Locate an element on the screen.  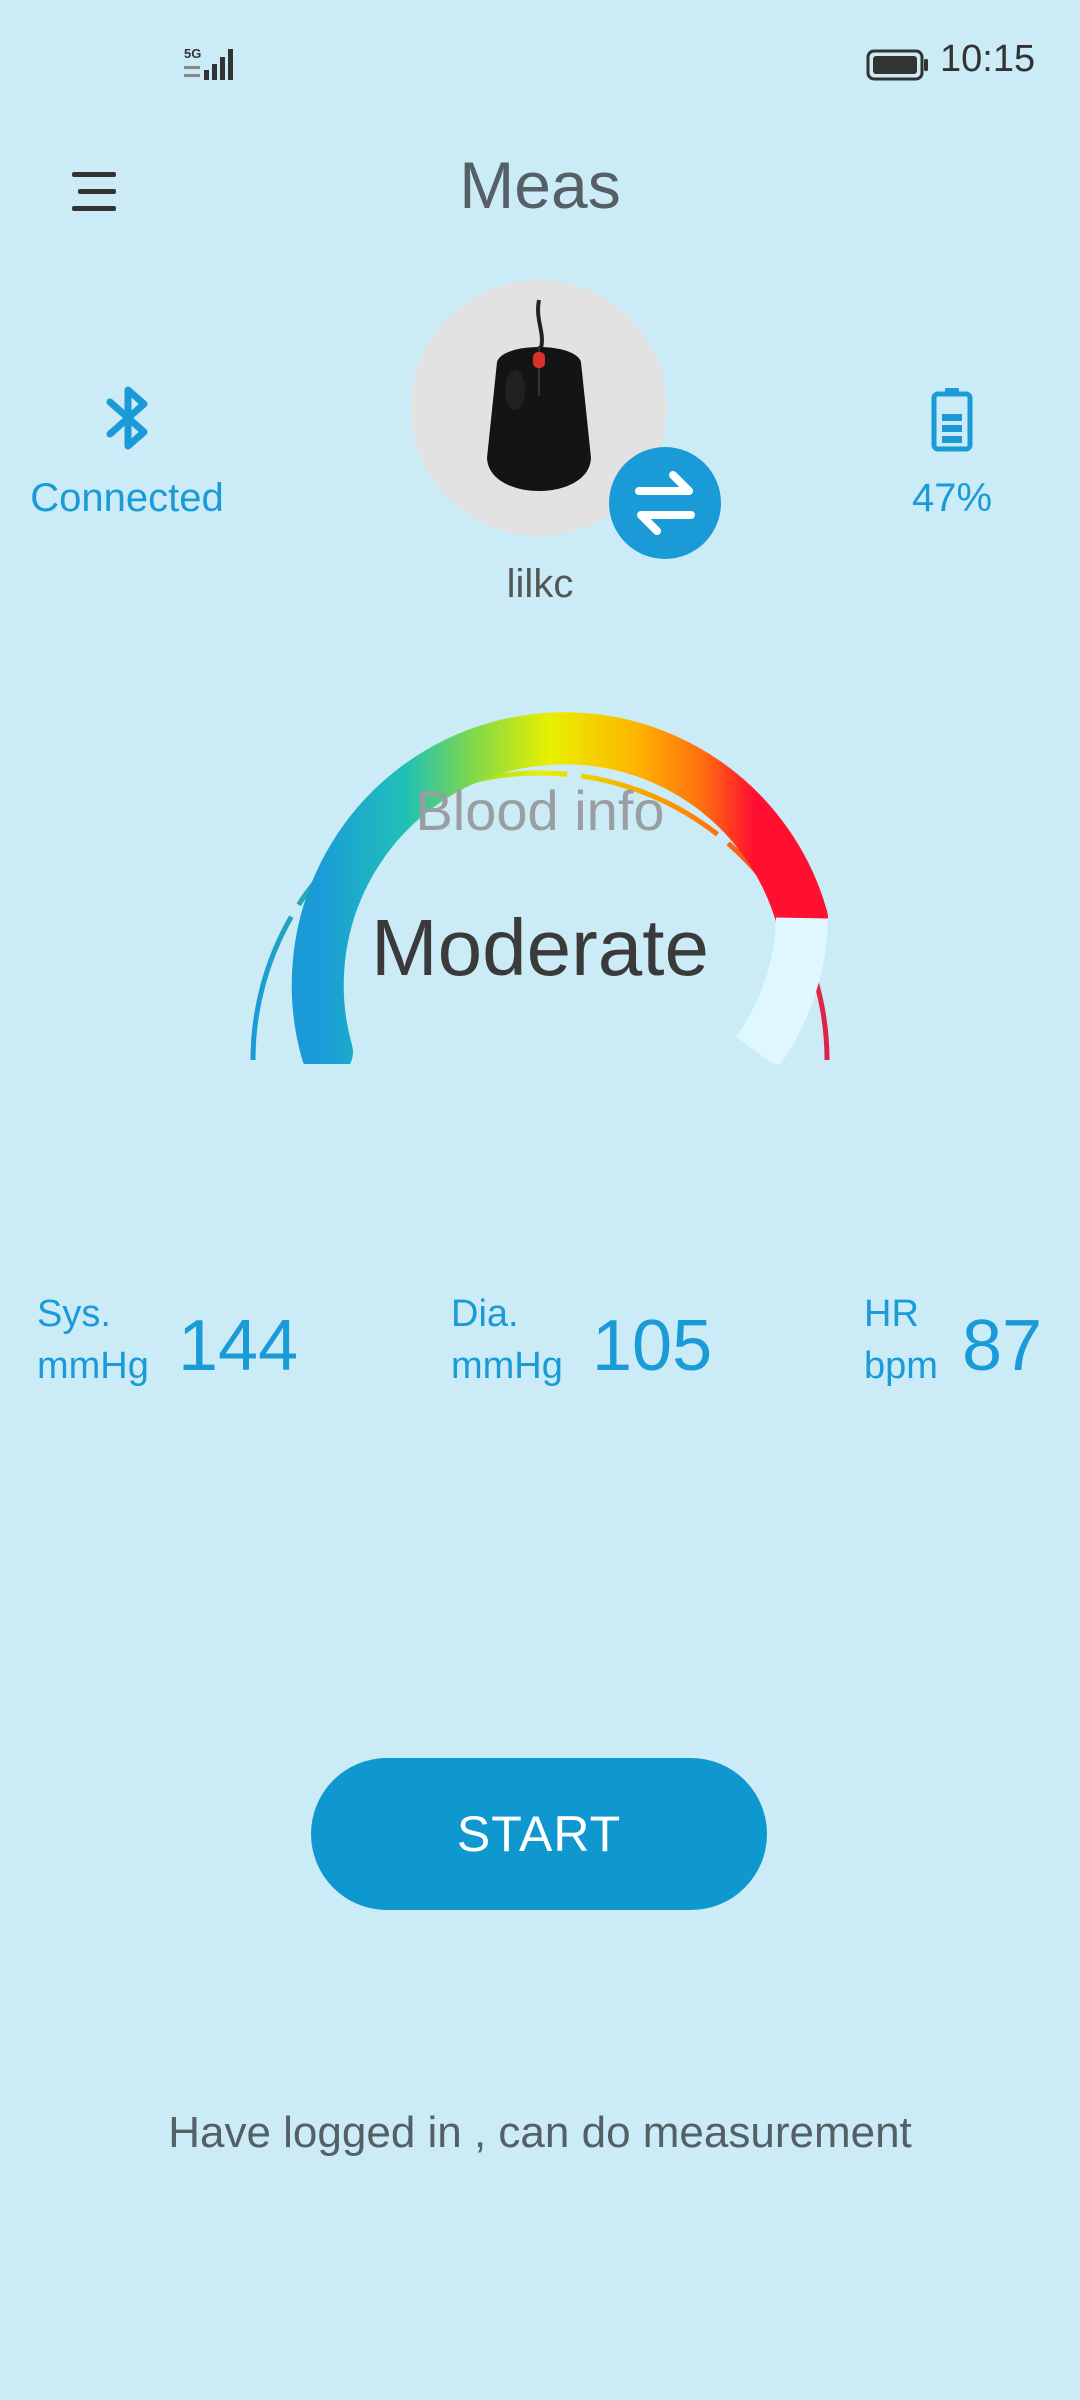
sys-value: 144 is located at coordinates (238, 1346).